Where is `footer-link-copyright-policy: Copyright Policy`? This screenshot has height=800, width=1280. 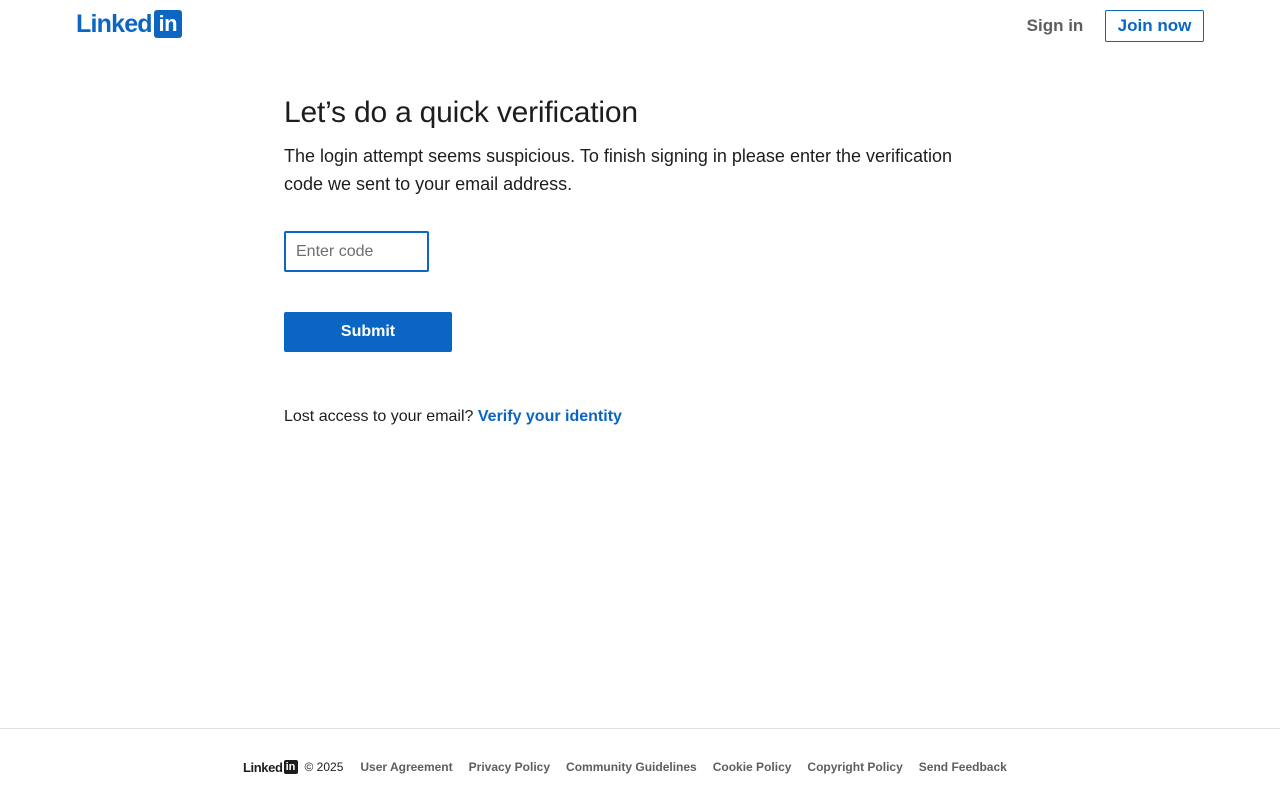
footer-link-copyright-policy: Copyright Policy is located at coordinates (854, 767).